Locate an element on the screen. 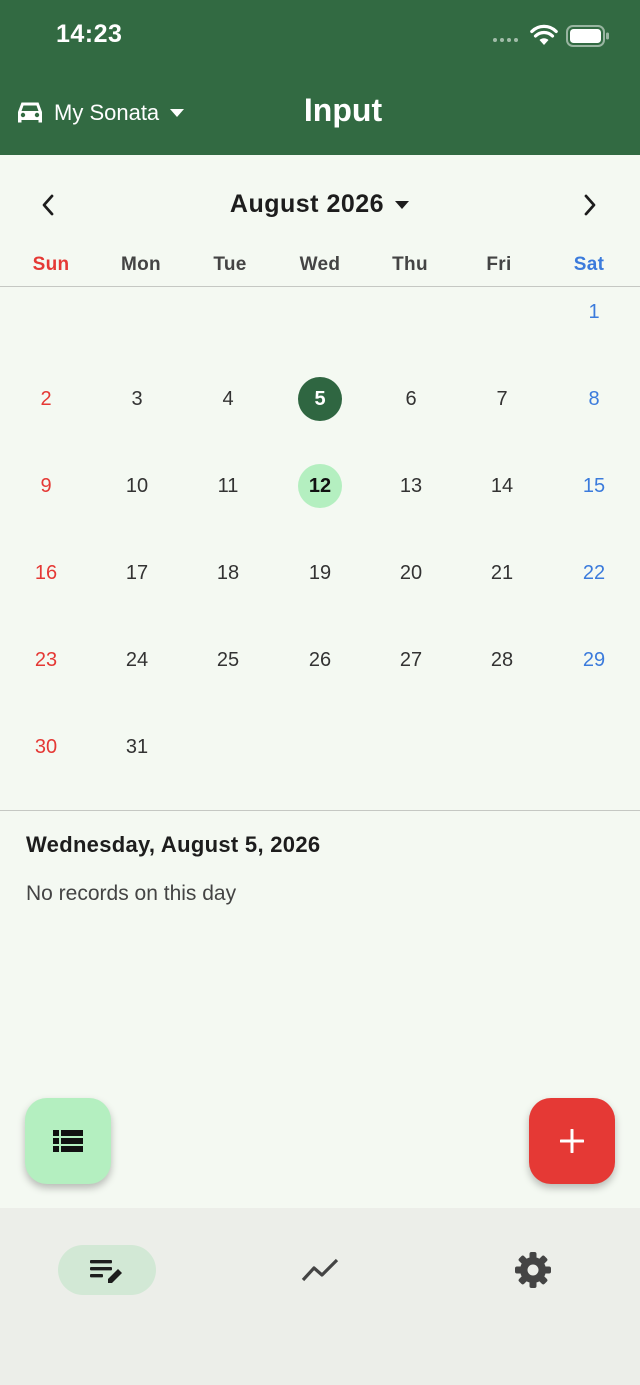  edit-note-icon is located at coordinates (106, 1271).